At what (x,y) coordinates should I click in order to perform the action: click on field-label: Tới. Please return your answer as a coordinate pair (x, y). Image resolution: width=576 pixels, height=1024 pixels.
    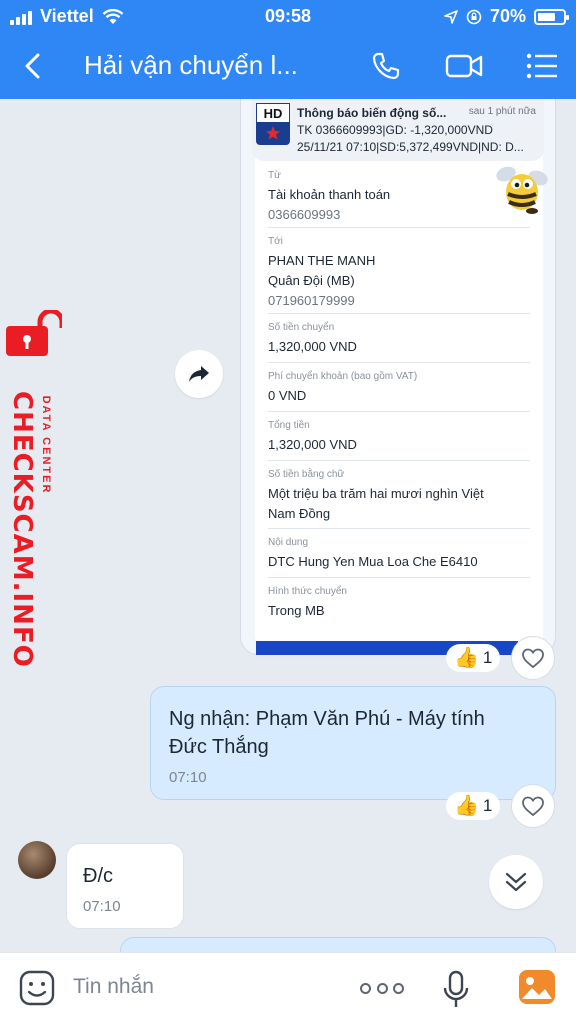
    Looking at the image, I should click on (275, 241).